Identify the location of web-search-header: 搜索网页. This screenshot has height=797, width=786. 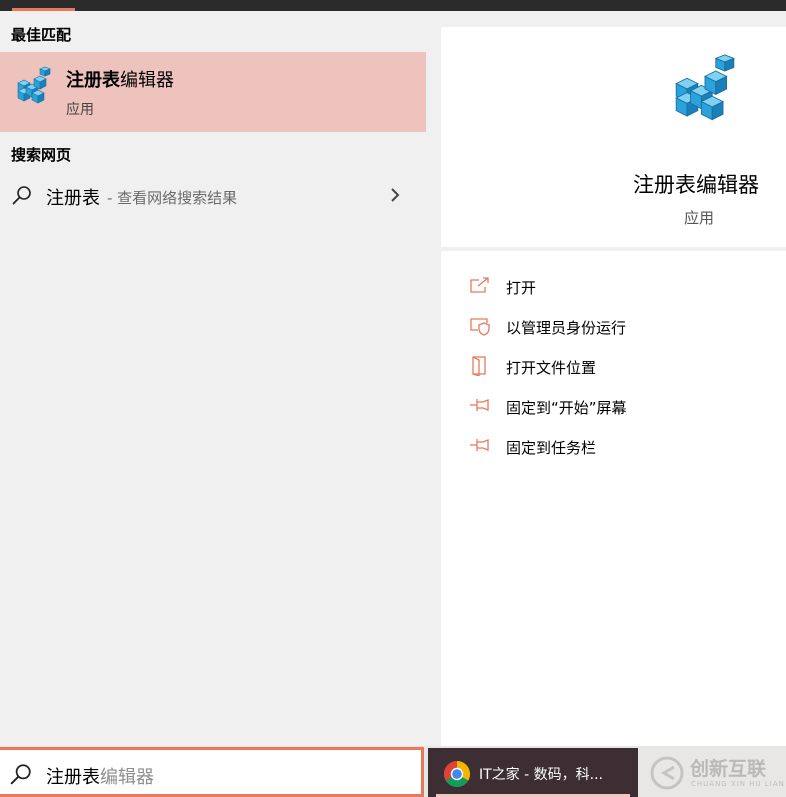
(41, 155).